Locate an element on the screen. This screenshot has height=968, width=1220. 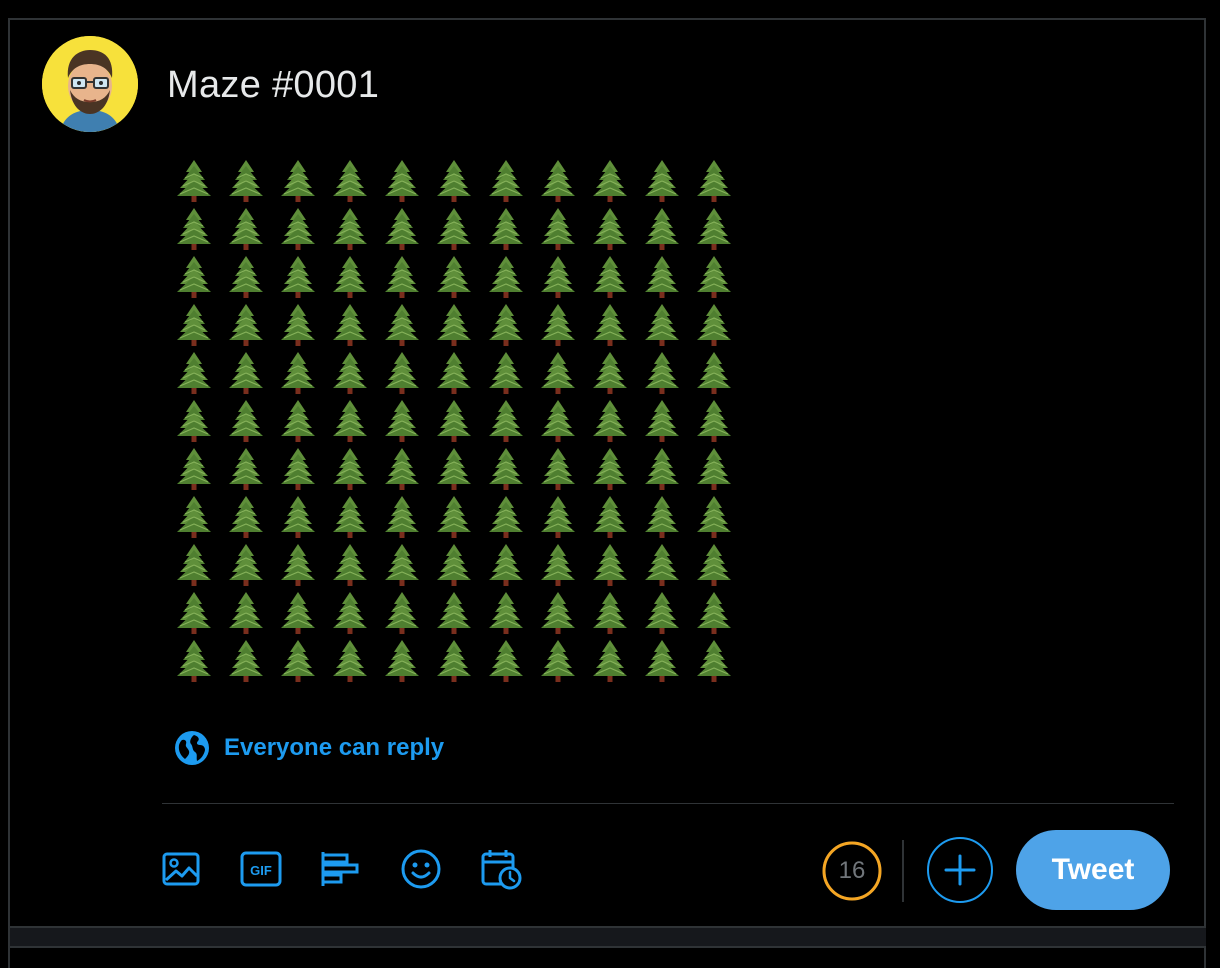
plus-icon is located at coordinates (960, 870).